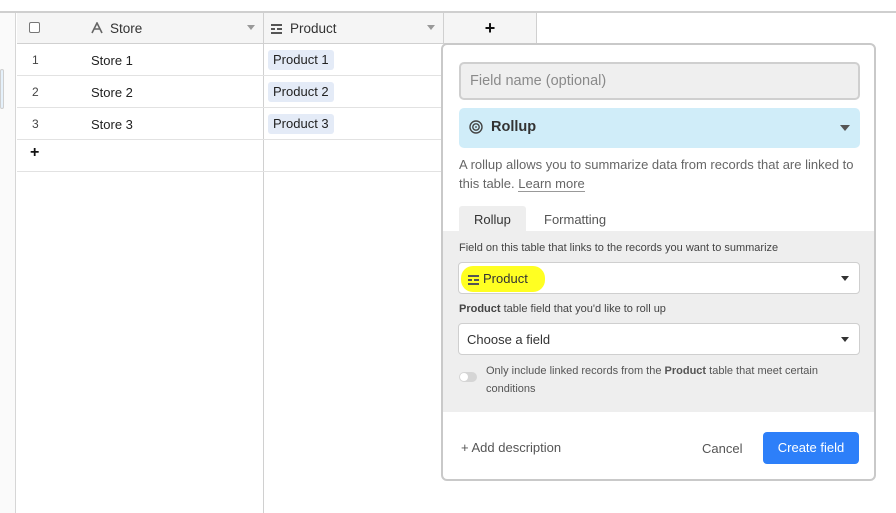 The height and width of the screenshot is (513, 896). What do you see at coordinates (229, 92) in the screenshot?
I see `table-row: 2 Store 2 Product 2` at bounding box center [229, 92].